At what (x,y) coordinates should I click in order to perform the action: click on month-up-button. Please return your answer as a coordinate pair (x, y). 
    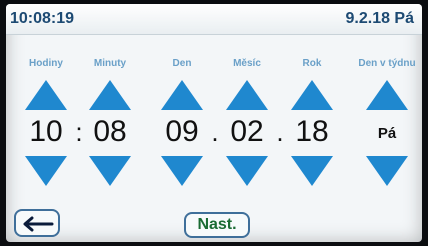
    Looking at the image, I should click on (247, 95).